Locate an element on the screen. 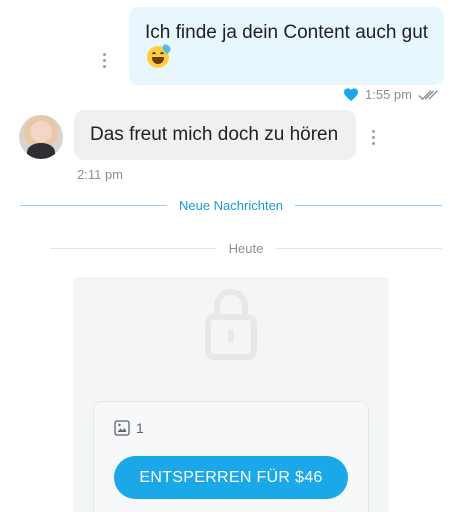 The width and height of the screenshot is (462, 512). new-messages-label: Neue Nachrichten is located at coordinates (231, 205).